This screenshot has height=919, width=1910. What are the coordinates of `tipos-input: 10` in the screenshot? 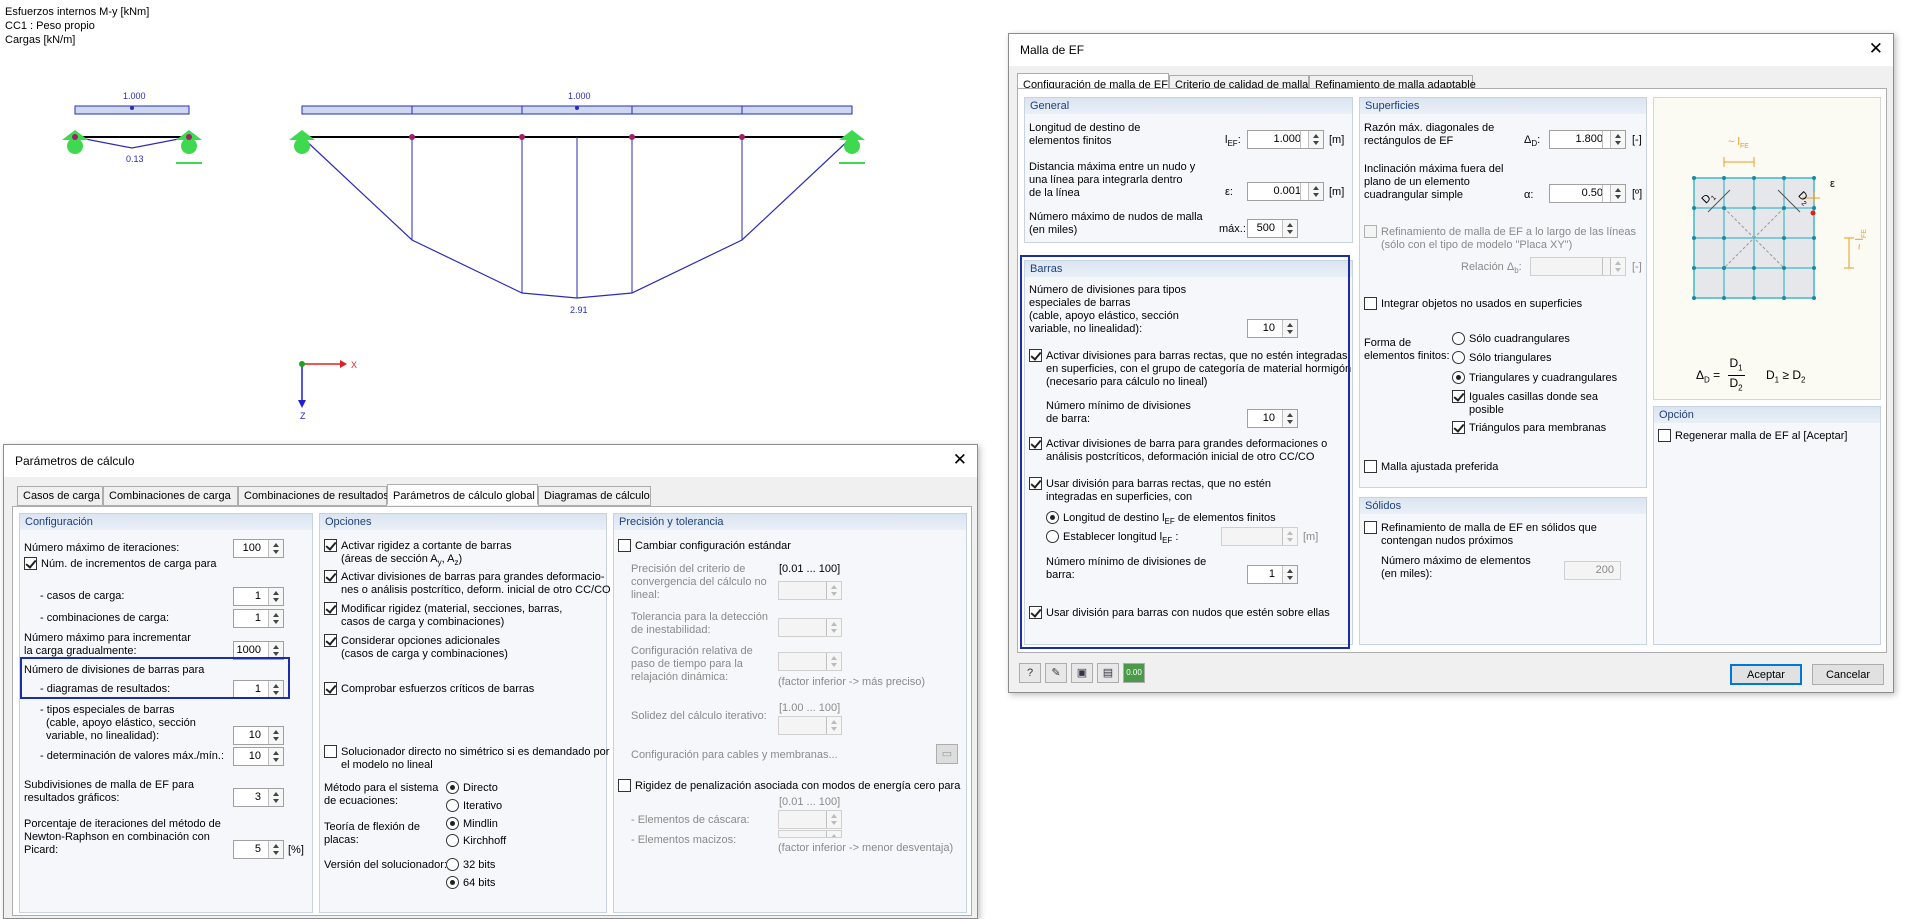 It's located at (258, 735).